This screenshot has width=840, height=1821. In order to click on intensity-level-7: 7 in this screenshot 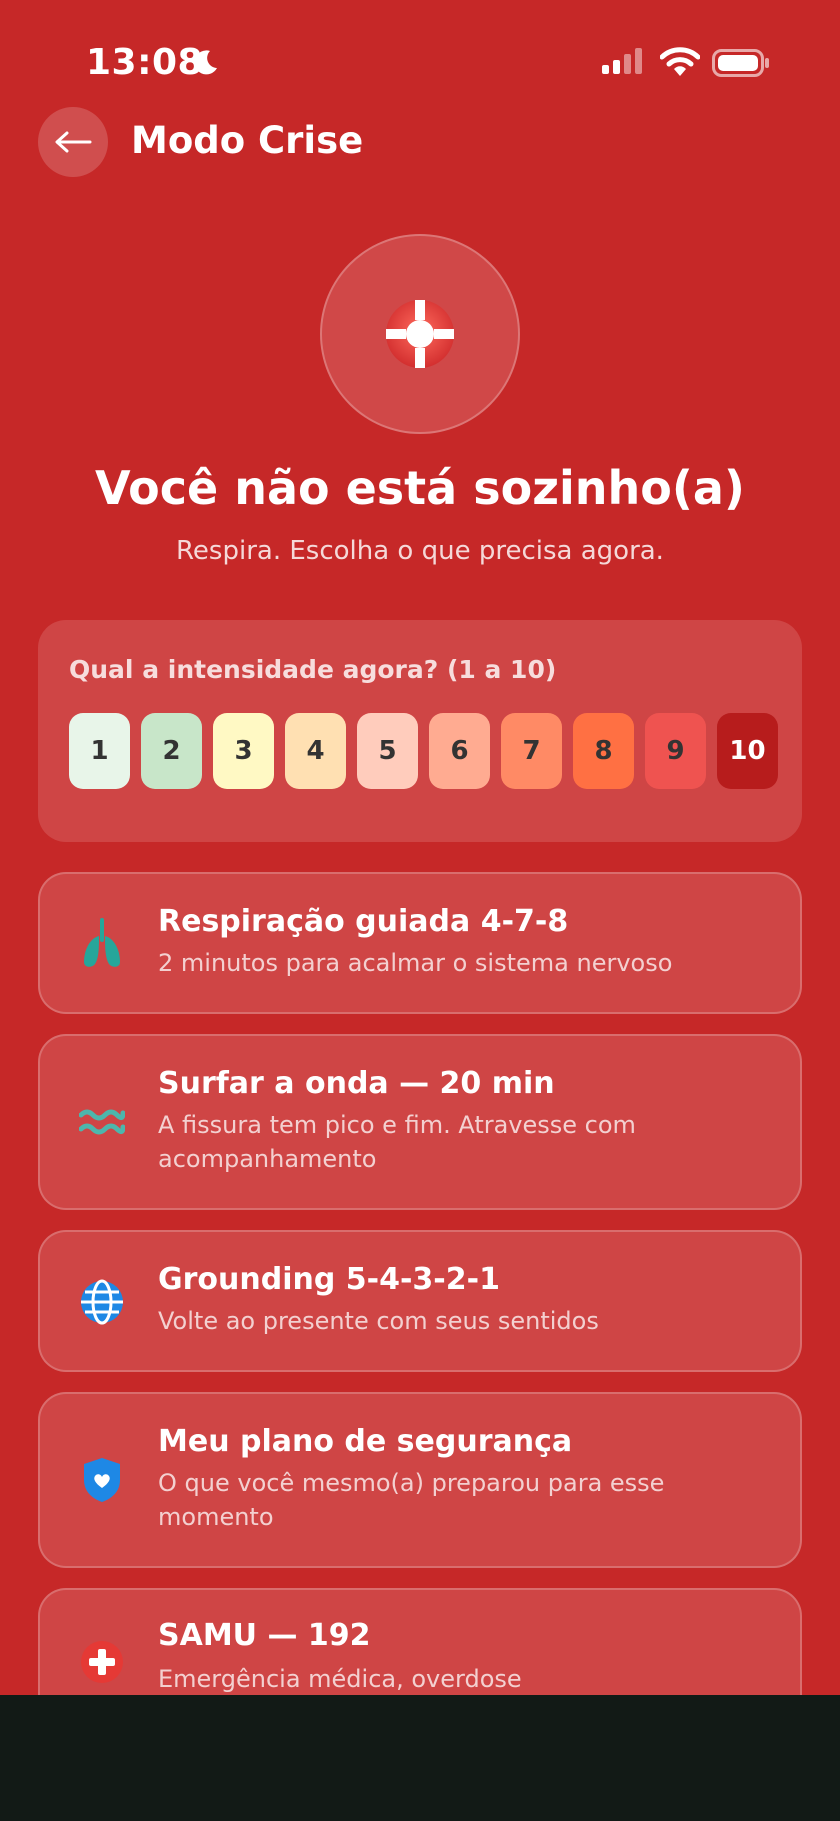, I will do `click(531, 751)`.